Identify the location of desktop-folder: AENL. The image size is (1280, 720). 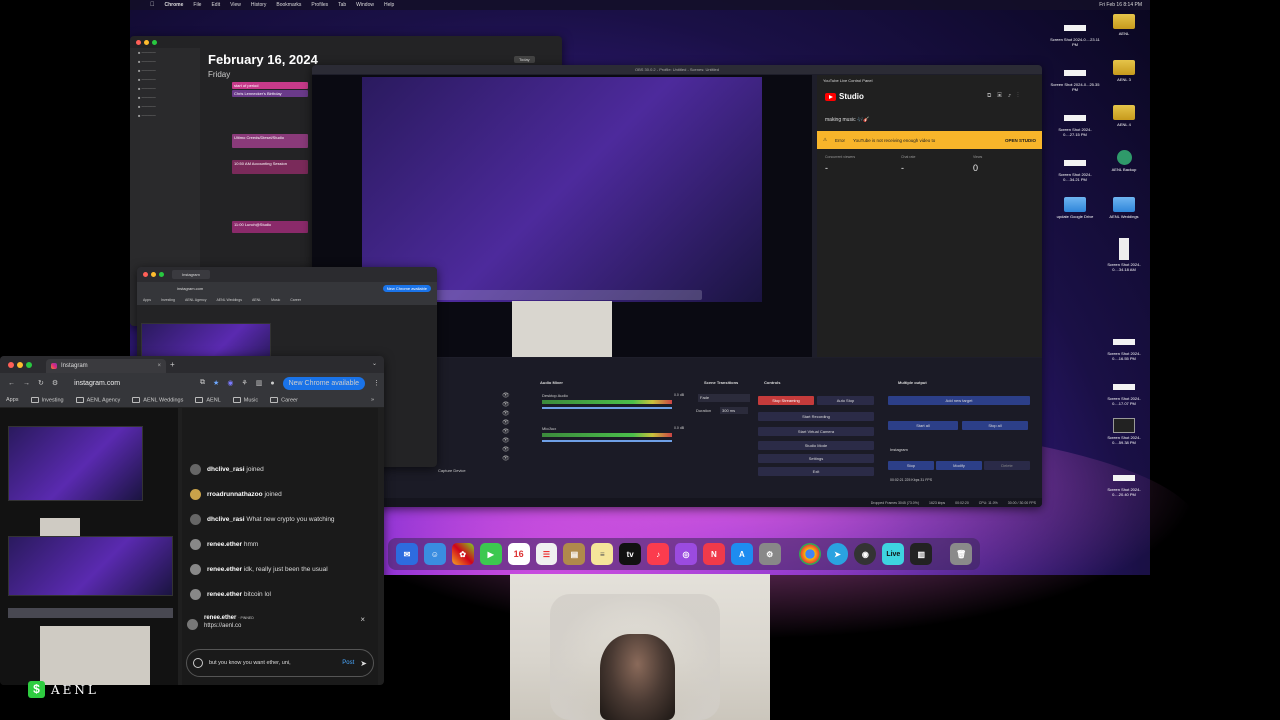
(1124, 25).